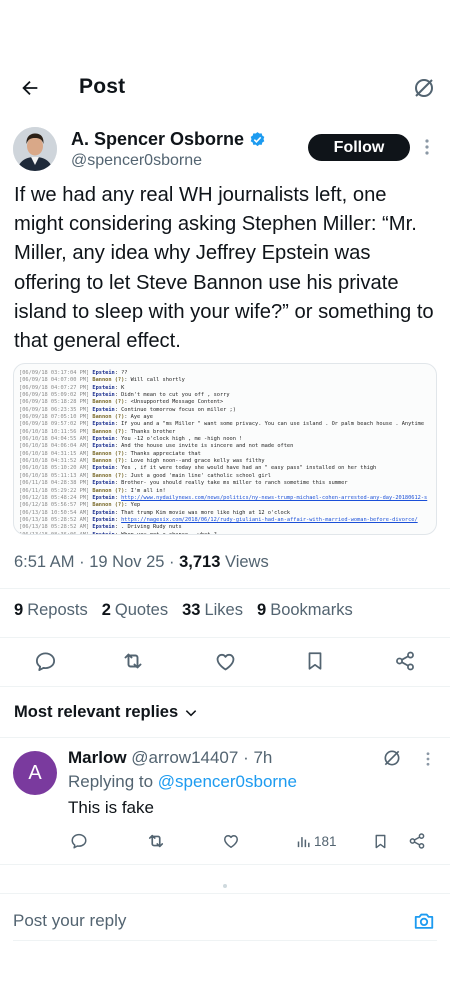 The height and width of the screenshot is (1000, 450). What do you see at coordinates (51, 610) in the screenshot?
I see `reposts-stat: 9 Reposts` at bounding box center [51, 610].